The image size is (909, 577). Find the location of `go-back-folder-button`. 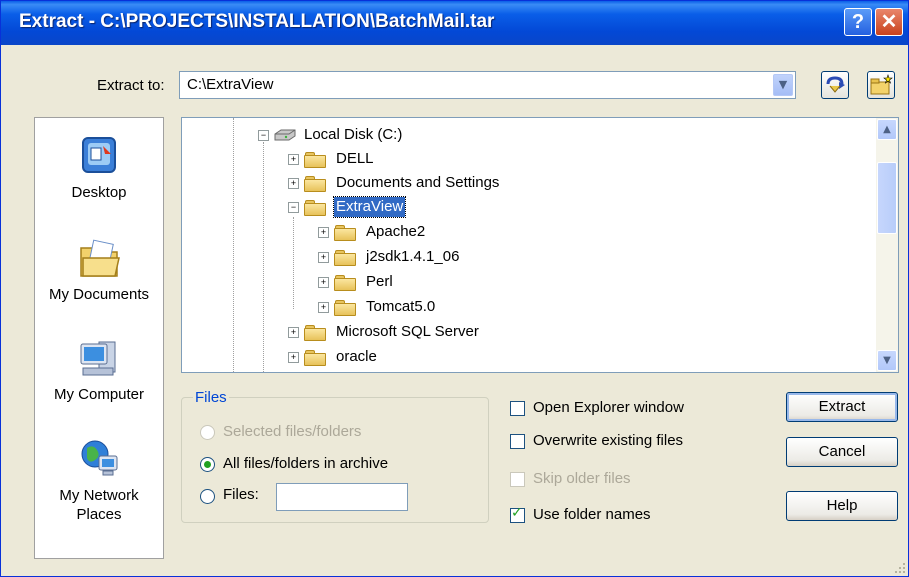

go-back-folder-button is located at coordinates (835, 85).